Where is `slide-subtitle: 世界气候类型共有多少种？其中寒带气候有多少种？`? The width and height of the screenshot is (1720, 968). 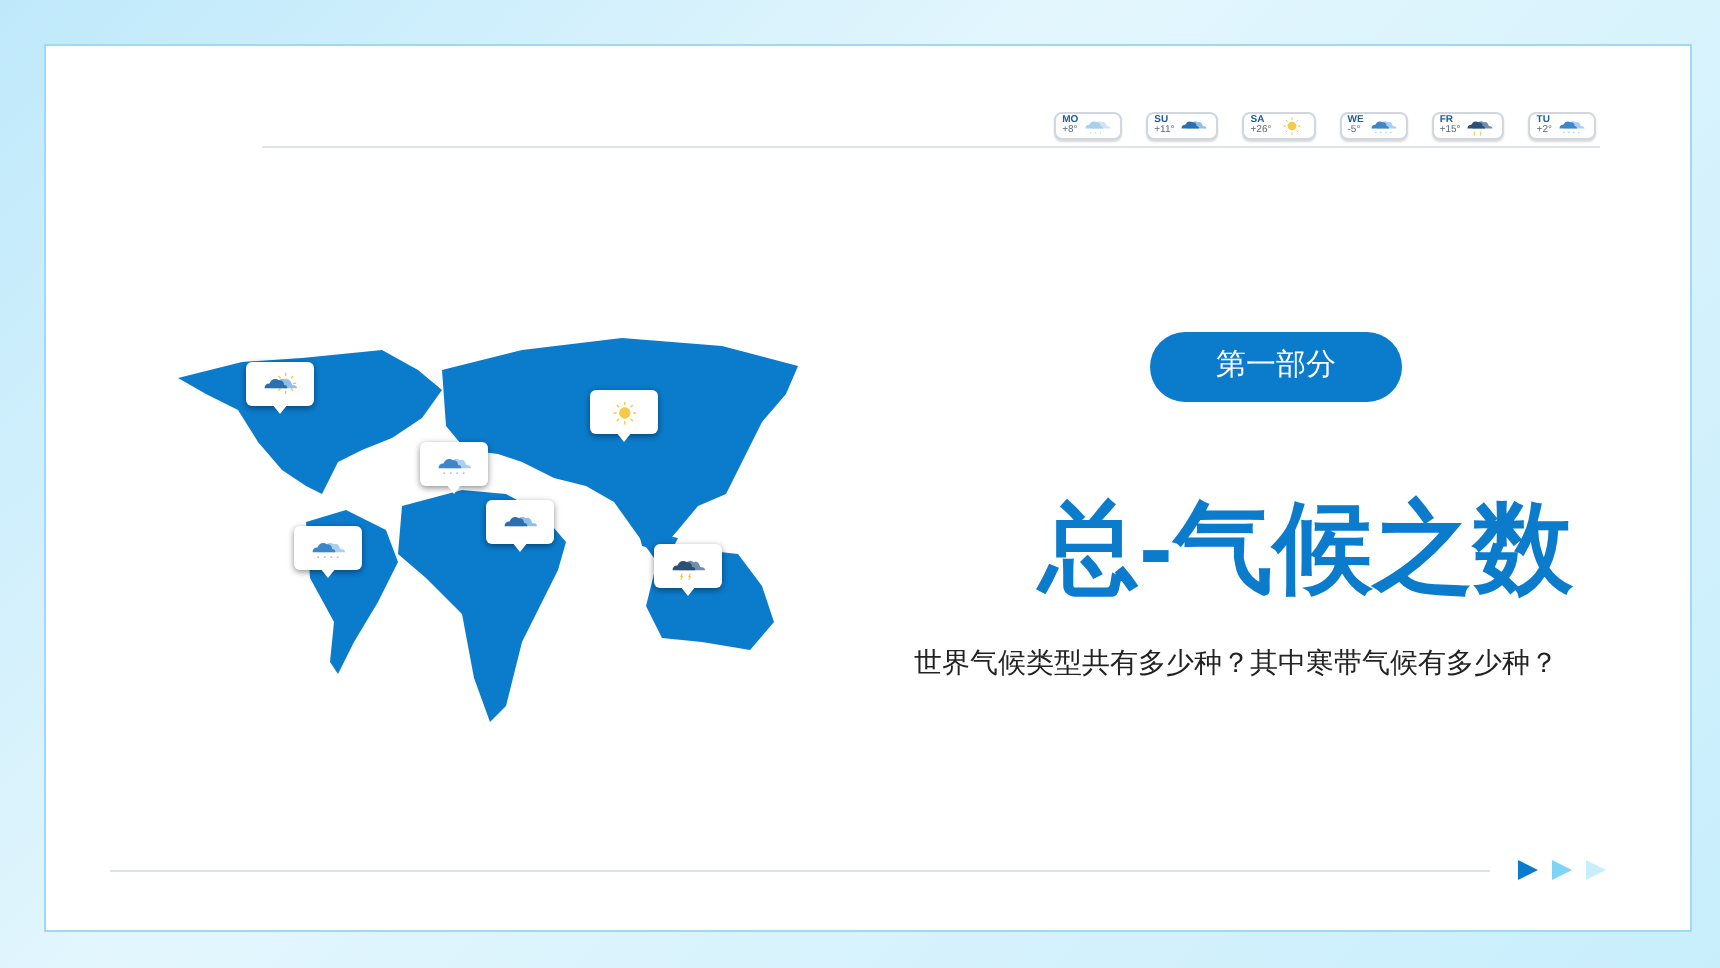
slide-subtitle: 世界气候类型共有多少种？其中寒带气候有多少种？ is located at coordinates (1236, 663).